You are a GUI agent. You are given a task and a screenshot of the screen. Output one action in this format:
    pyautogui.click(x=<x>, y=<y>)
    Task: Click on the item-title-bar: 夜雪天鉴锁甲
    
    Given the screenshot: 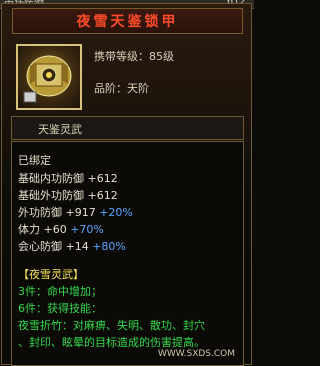 What is the action you would take?
    pyautogui.click(x=127, y=21)
    